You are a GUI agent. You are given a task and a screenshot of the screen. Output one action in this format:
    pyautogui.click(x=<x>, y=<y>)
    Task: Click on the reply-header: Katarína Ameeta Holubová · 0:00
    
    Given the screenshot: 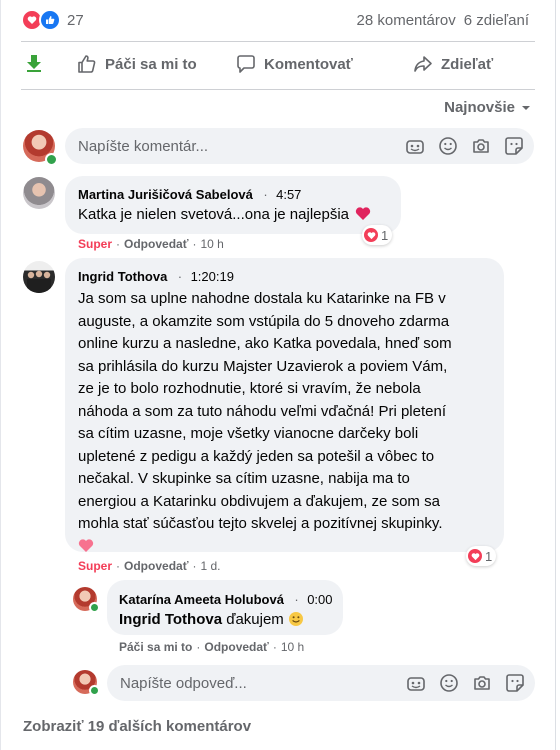 What is the action you would take?
    pyautogui.click(x=226, y=599)
    